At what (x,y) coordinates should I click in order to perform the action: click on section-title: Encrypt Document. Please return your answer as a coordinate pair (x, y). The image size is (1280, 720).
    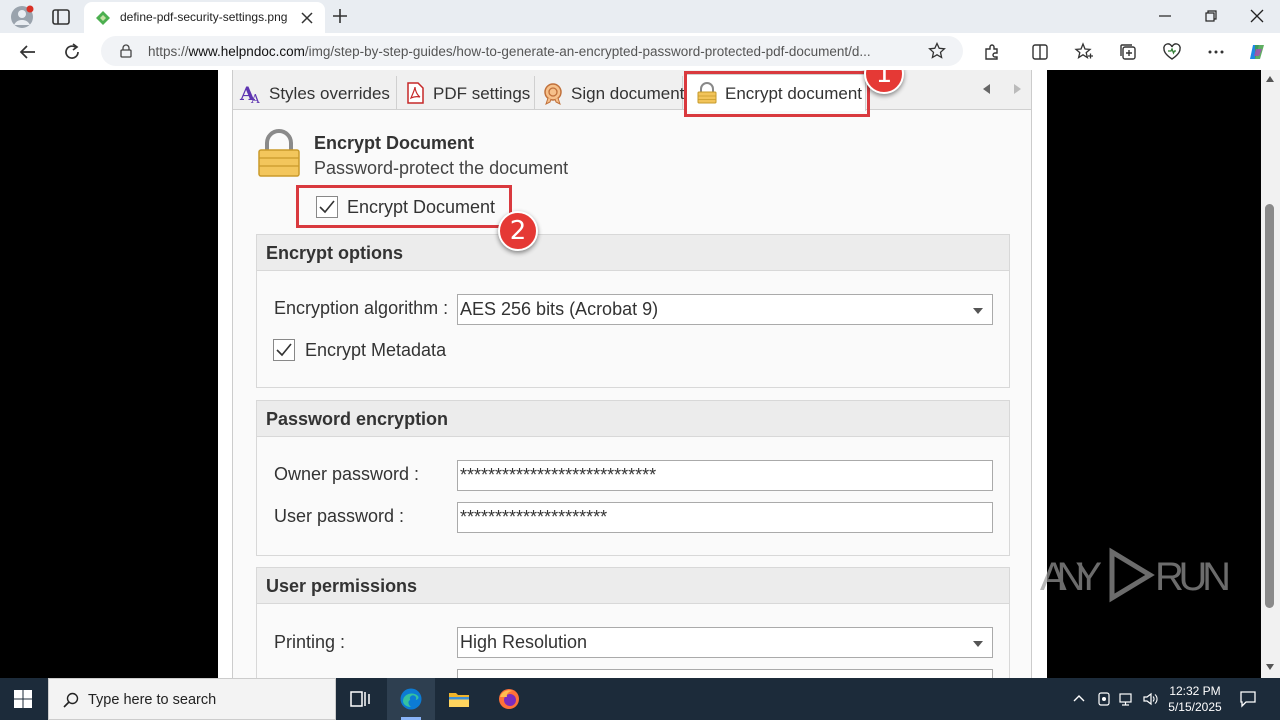
    Looking at the image, I should click on (394, 143).